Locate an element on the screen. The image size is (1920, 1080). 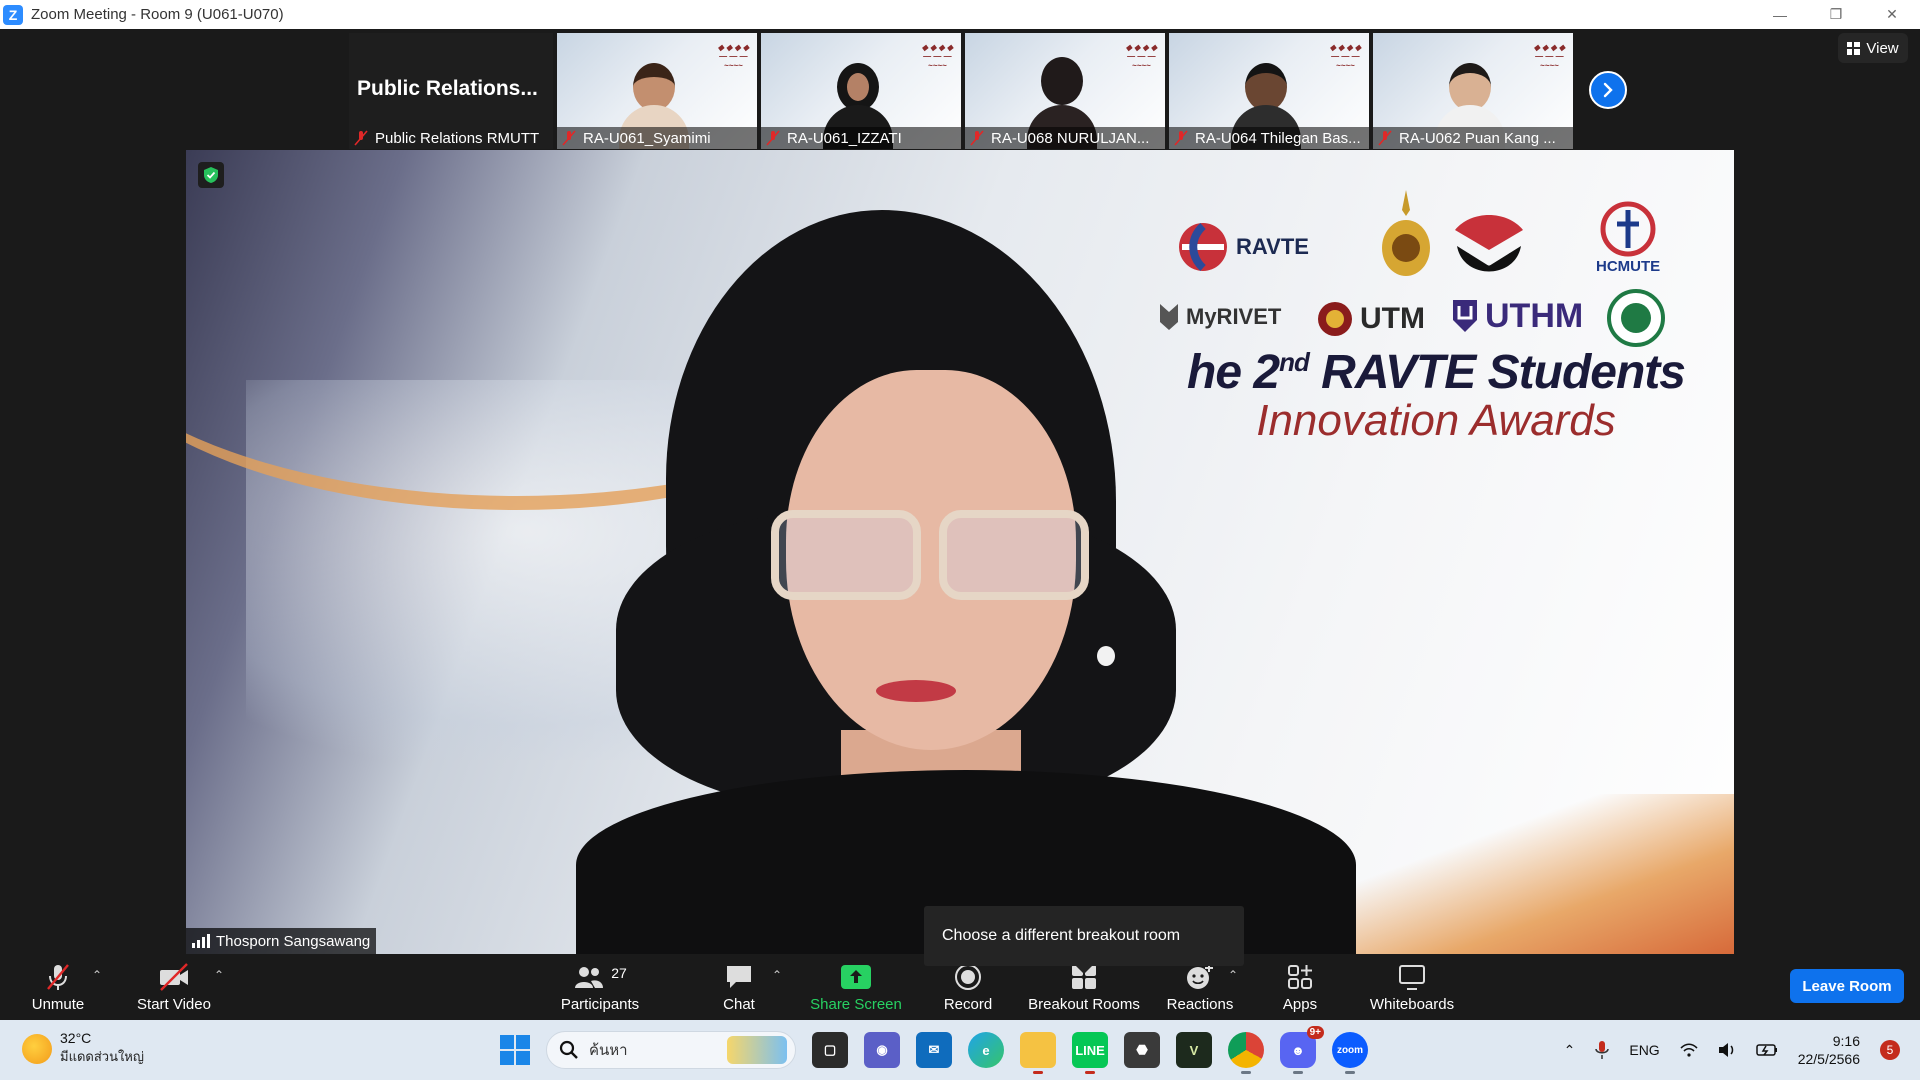
whiteboards-button: Whiteboards is located at coordinates (1412, 987).